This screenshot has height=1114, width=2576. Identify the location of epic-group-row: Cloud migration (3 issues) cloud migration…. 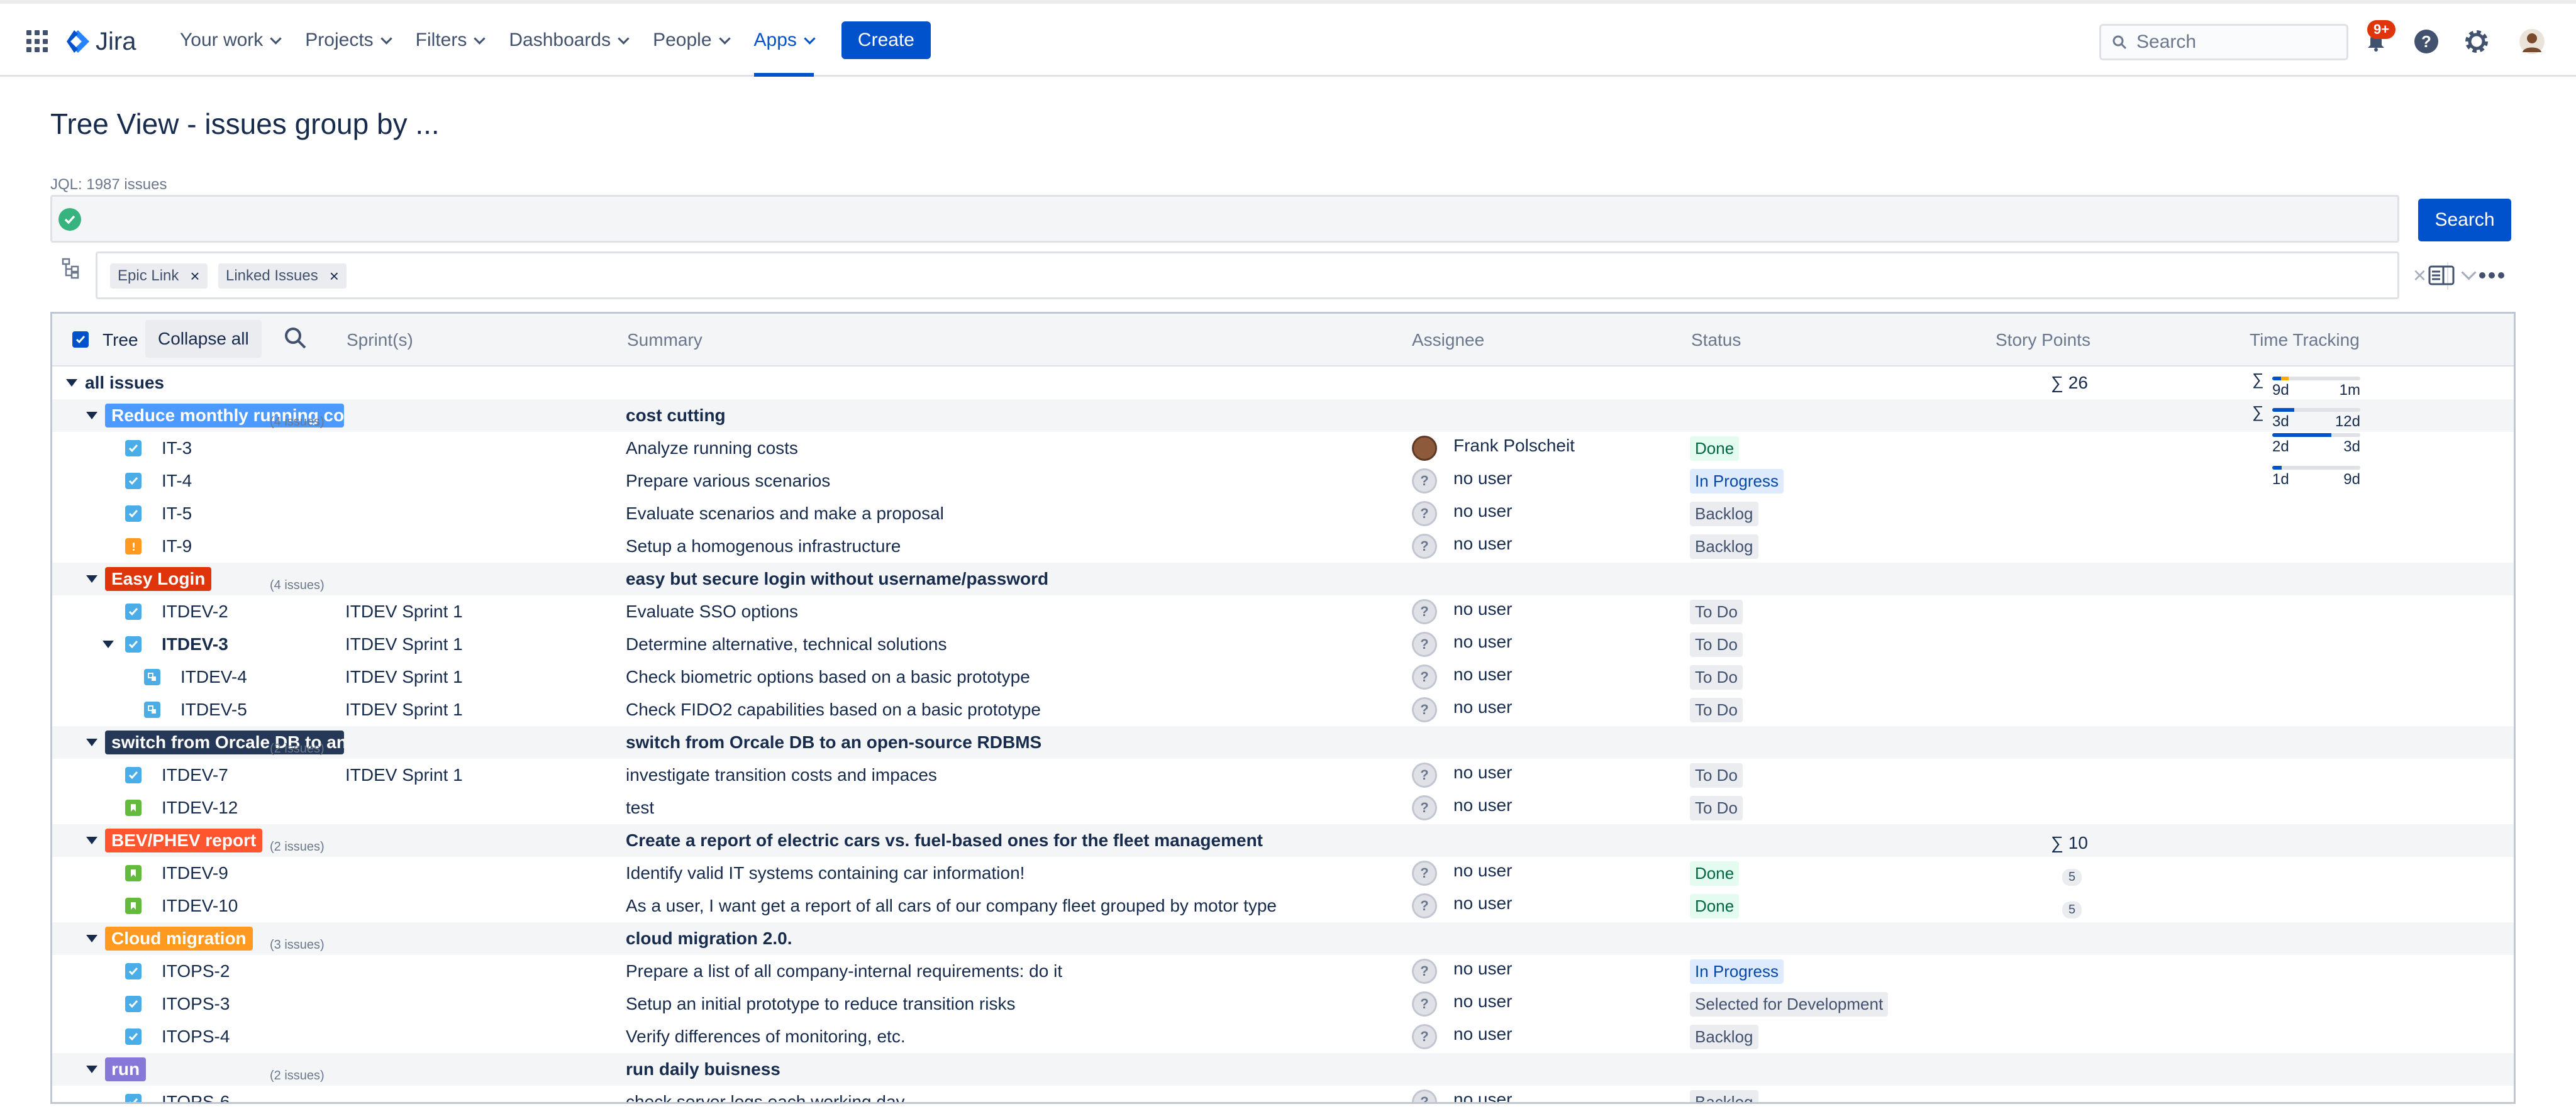
(1283, 938).